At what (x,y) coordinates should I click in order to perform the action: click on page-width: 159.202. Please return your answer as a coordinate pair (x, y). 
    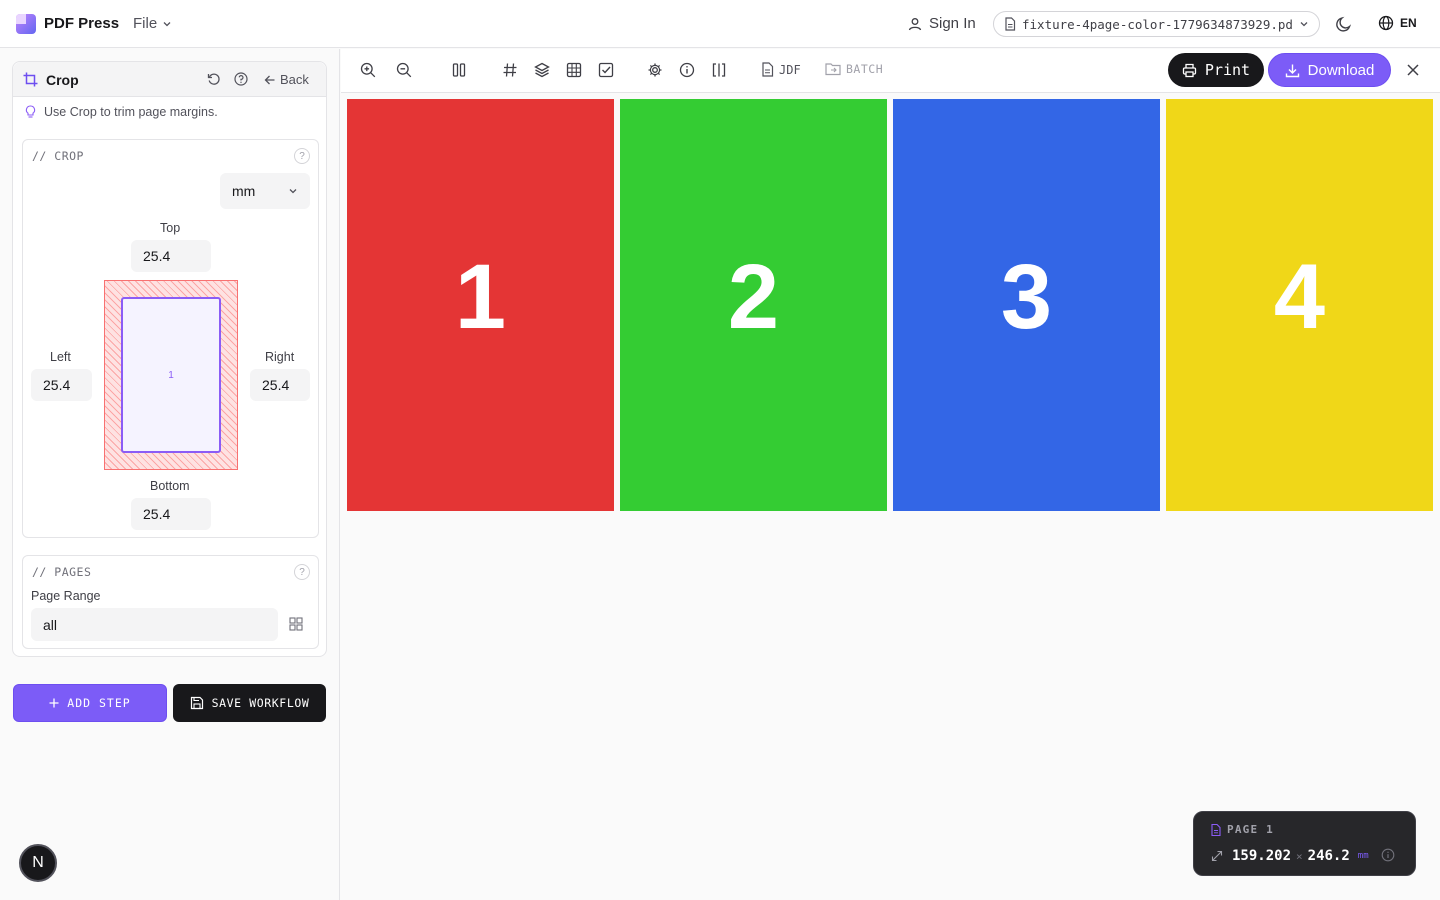
    Looking at the image, I should click on (1262, 856).